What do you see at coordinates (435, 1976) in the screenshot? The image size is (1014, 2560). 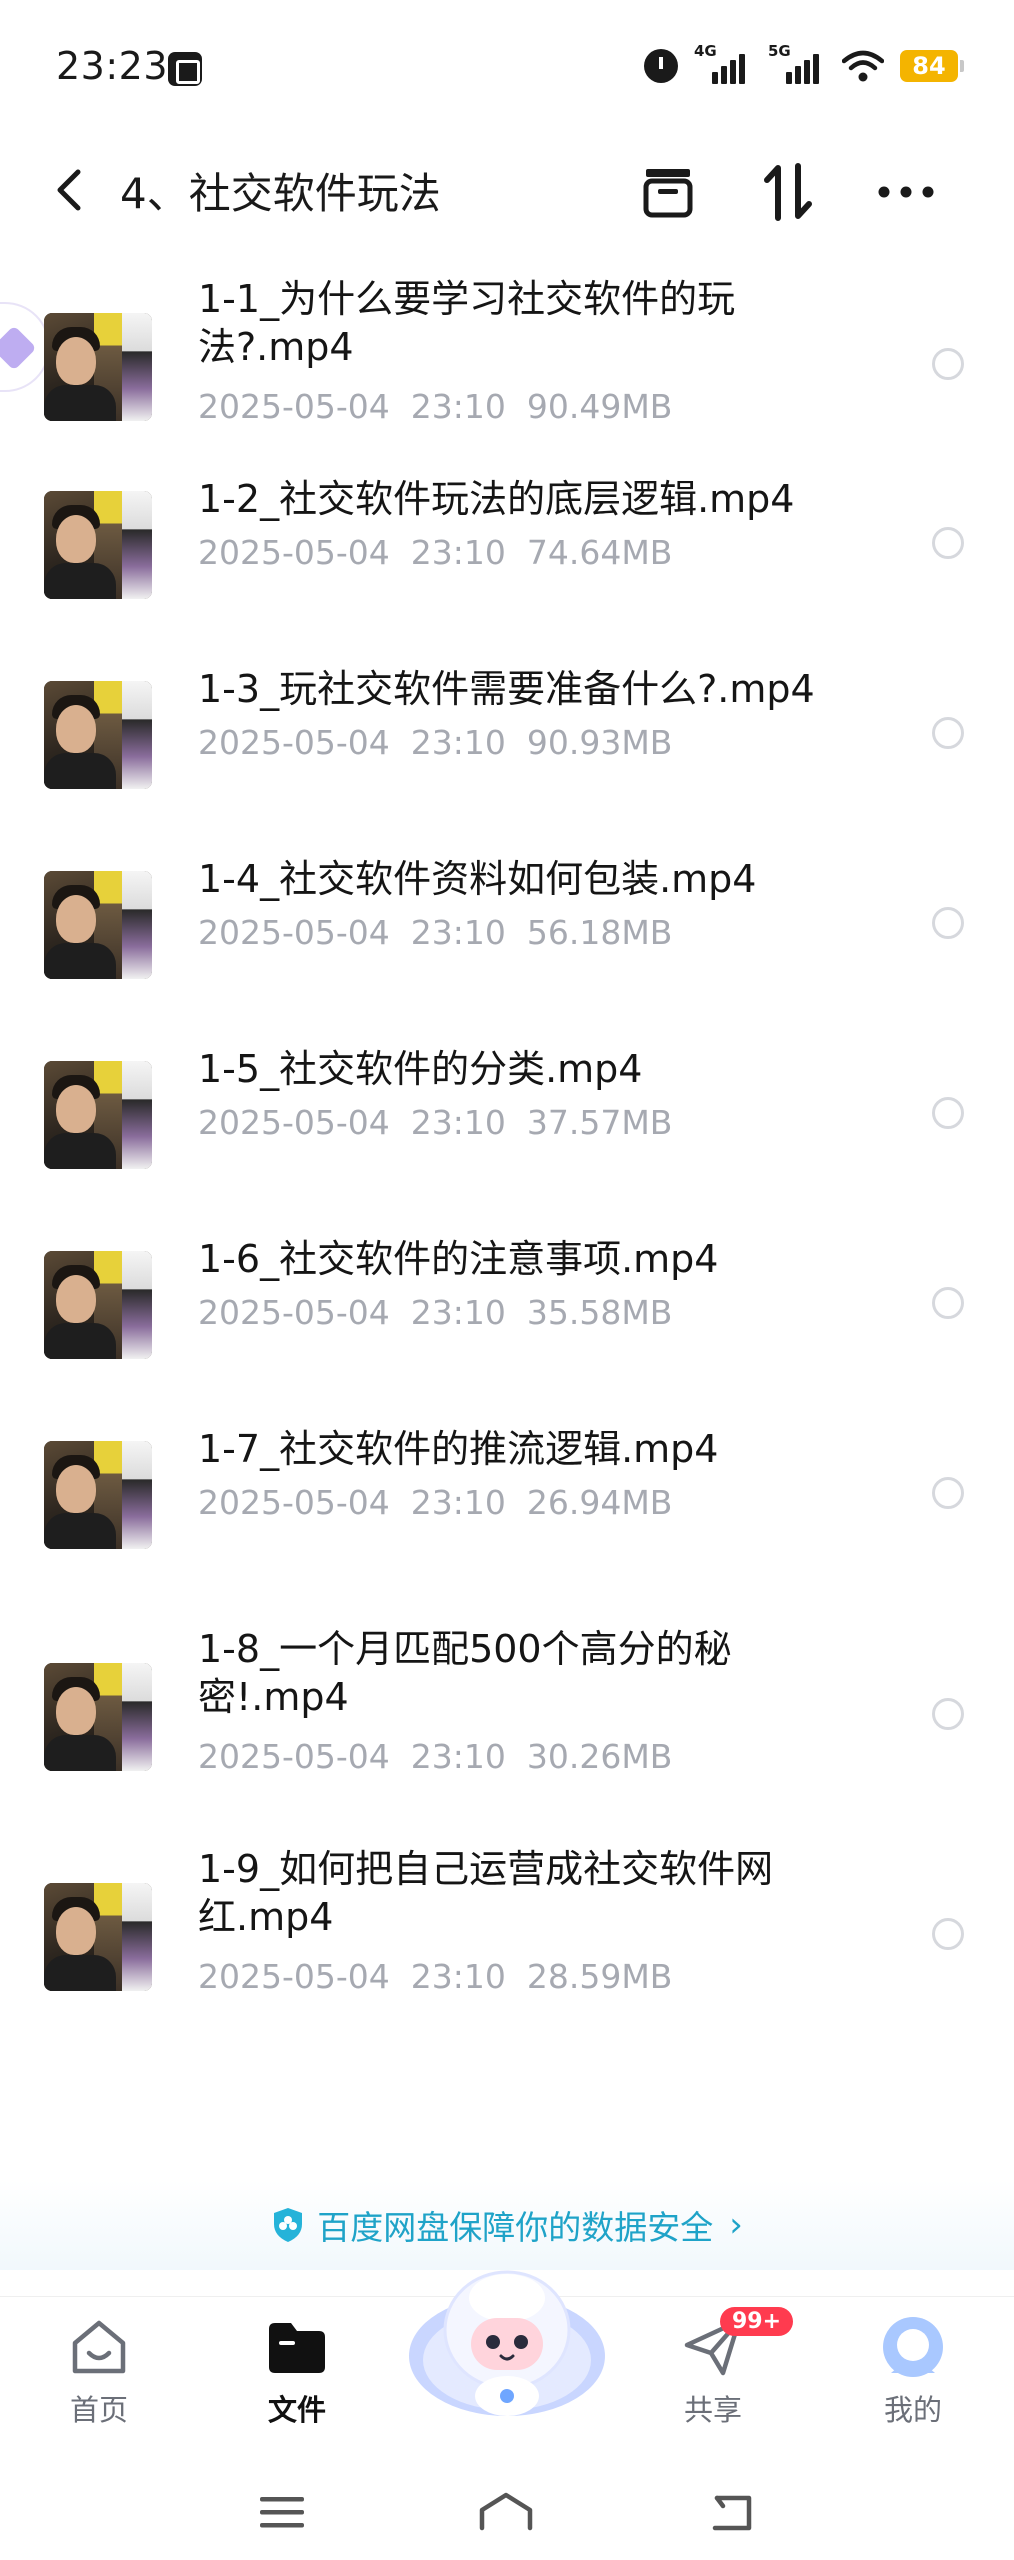 I see `file-meta: 2025-05-04 23:10 28.59MB` at bounding box center [435, 1976].